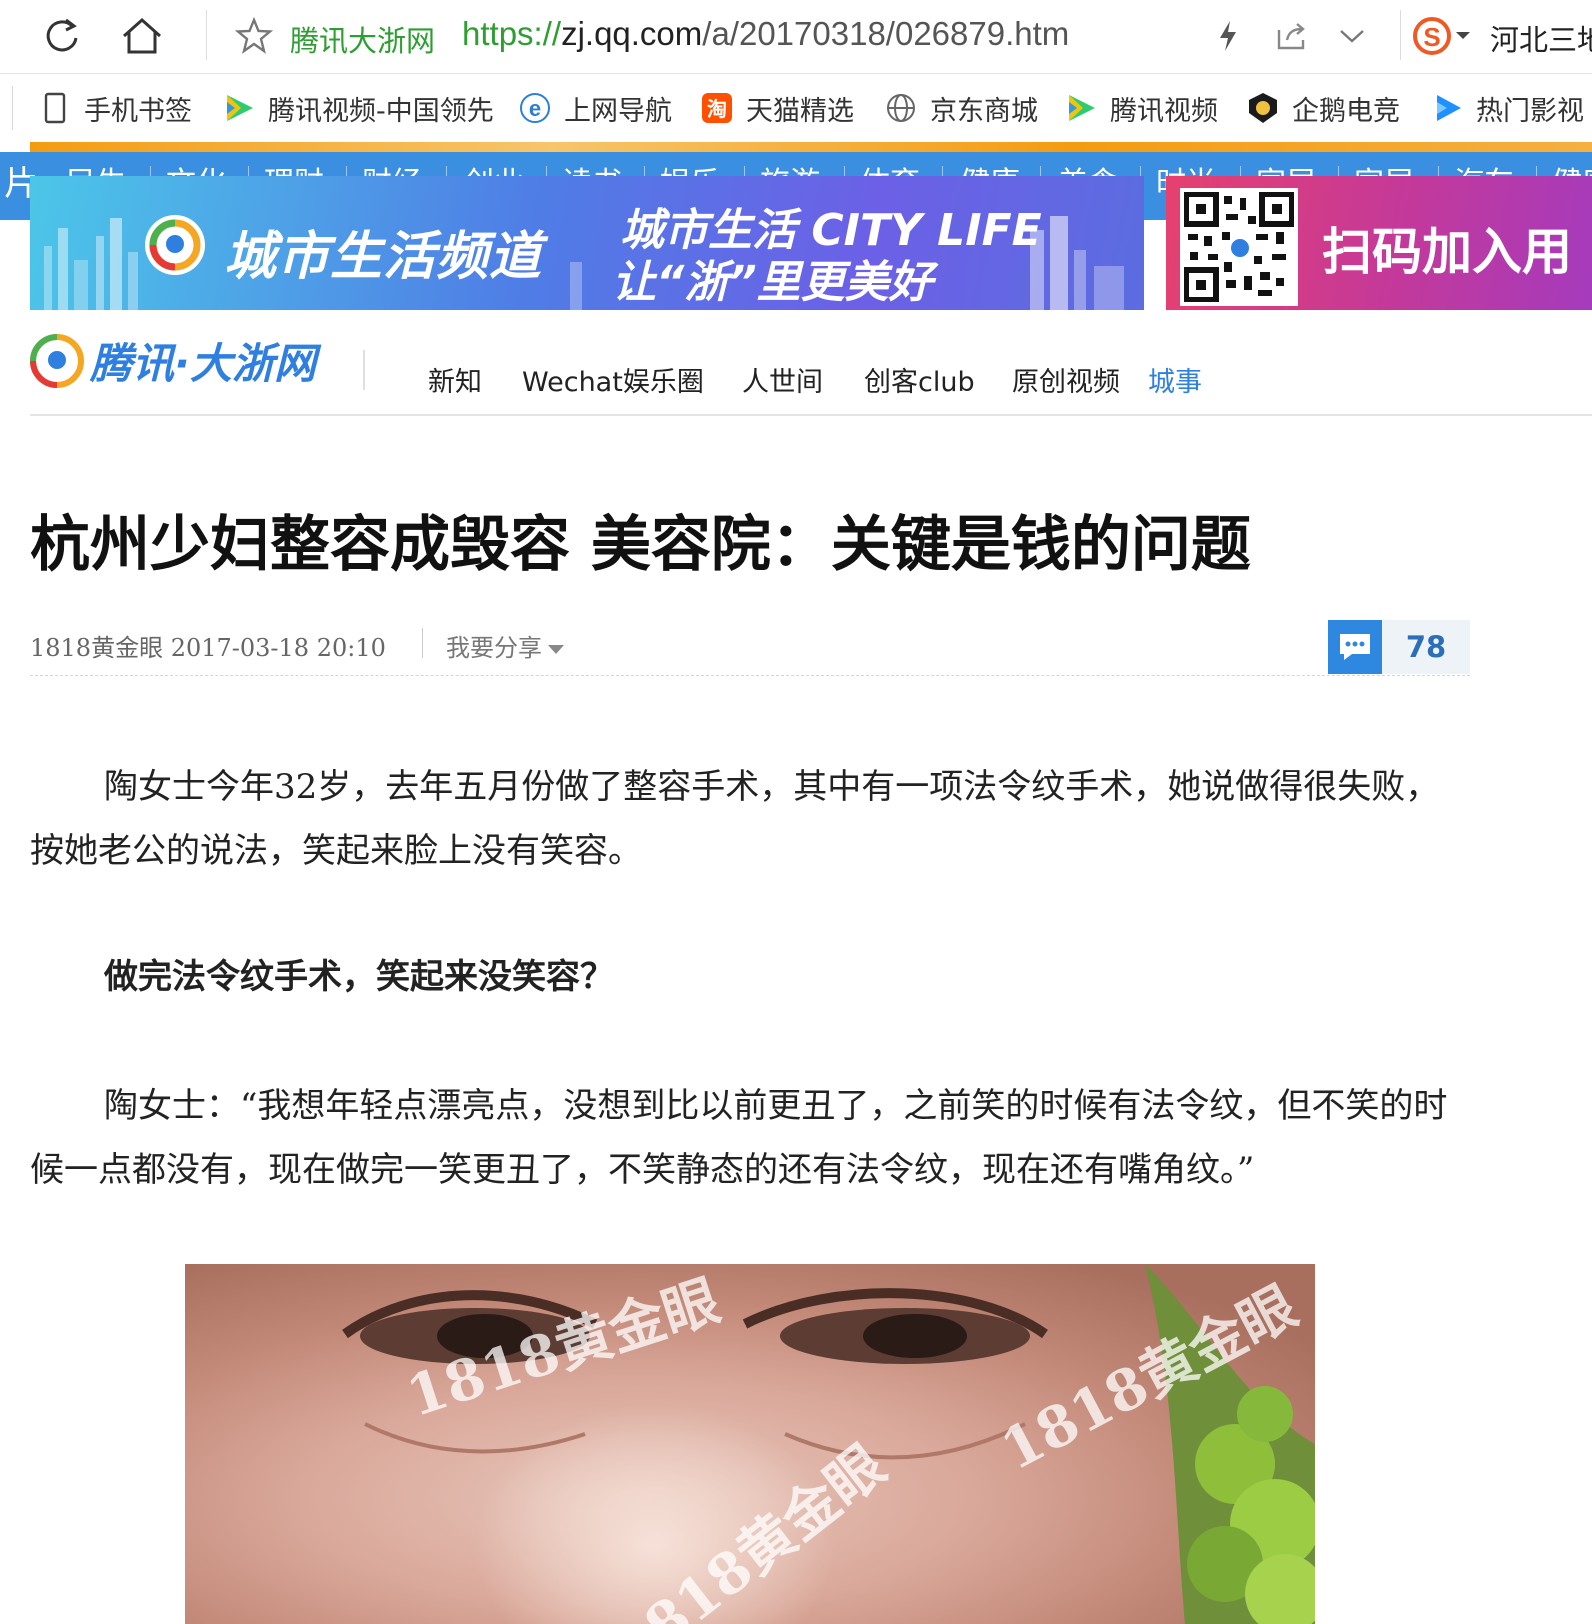 The image size is (1592, 1624). What do you see at coordinates (782, 379) in the screenshot?
I see `header-nav-item: 人世间` at bounding box center [782, 379].